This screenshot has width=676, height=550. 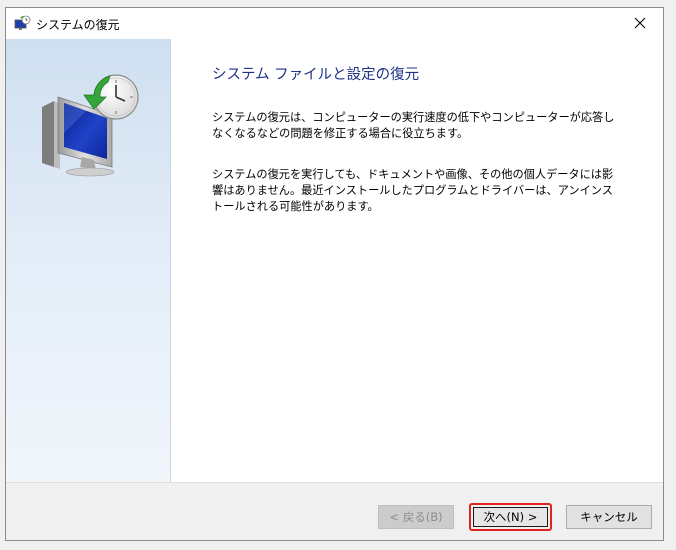 What do you see at coordinates (22, 23) in the screenshot?
I see `system-restore-icon` at bounding box center [22, 23].